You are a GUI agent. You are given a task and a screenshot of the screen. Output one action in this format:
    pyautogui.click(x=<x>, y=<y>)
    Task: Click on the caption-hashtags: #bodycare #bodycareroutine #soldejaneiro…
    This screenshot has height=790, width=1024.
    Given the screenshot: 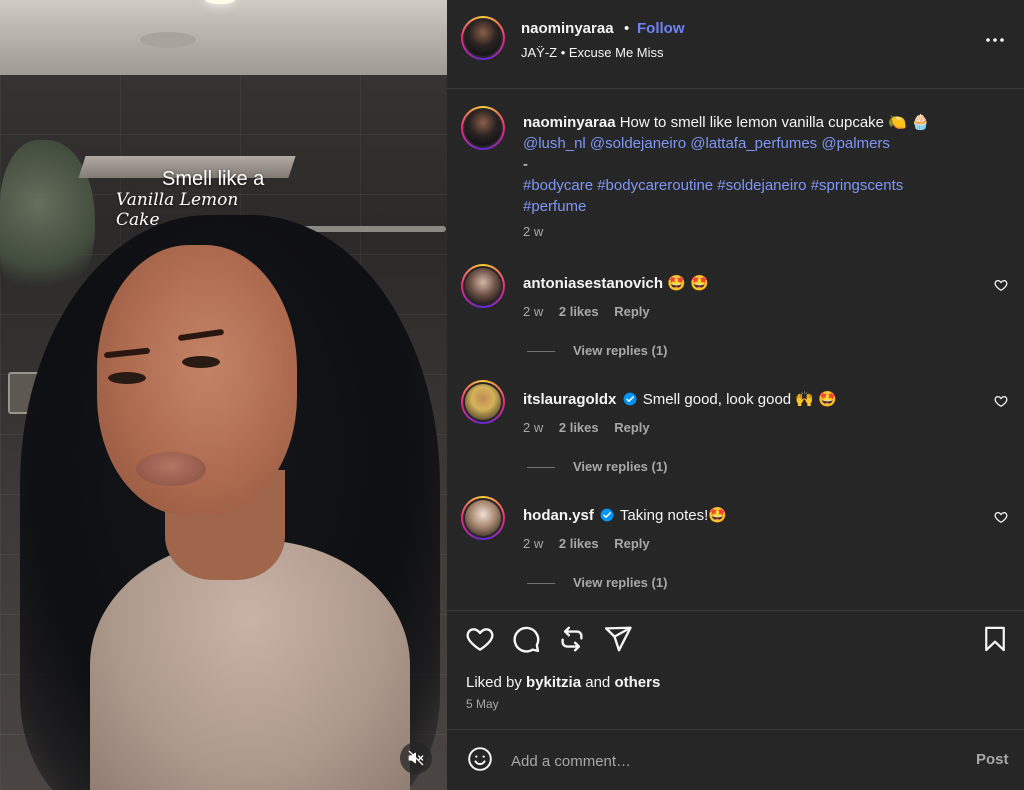 What is the action you would take?
    pyautogui.click(x=713, y=196)
    